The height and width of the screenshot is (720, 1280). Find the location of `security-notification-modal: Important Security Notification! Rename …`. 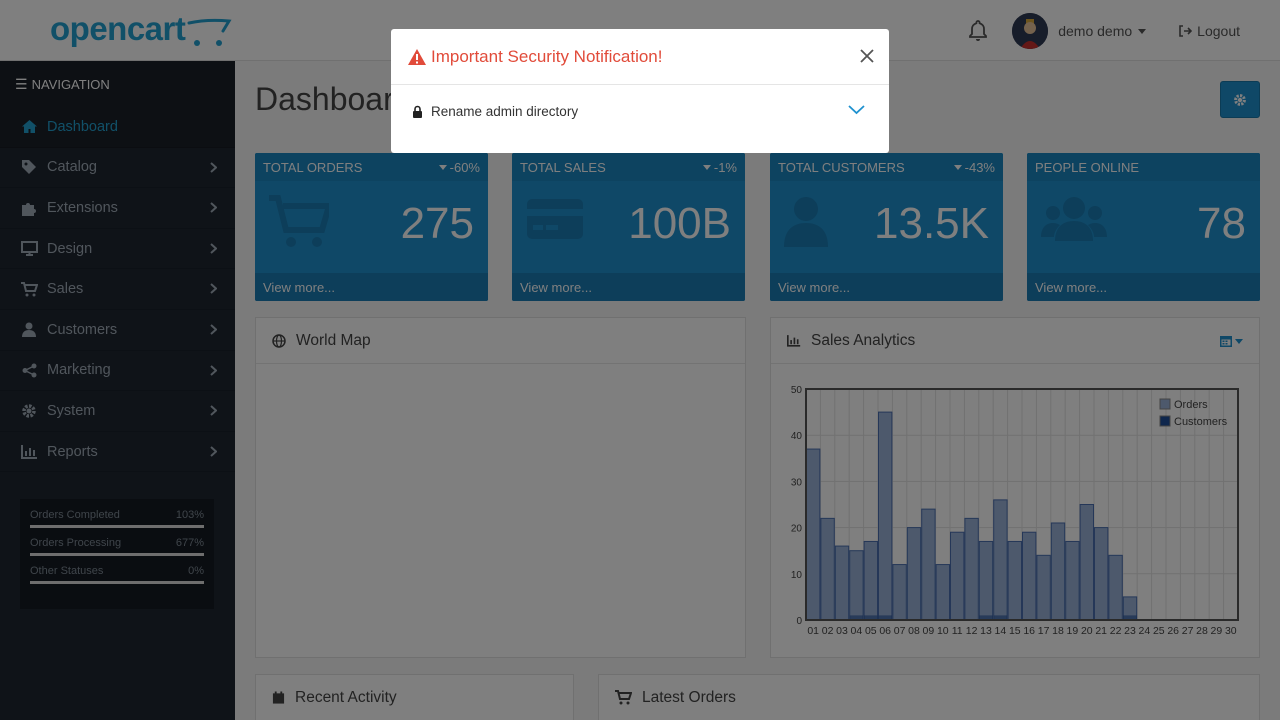

security-notification-modal: Important Security Notification! Rename … is located at coordinates (640, 91).